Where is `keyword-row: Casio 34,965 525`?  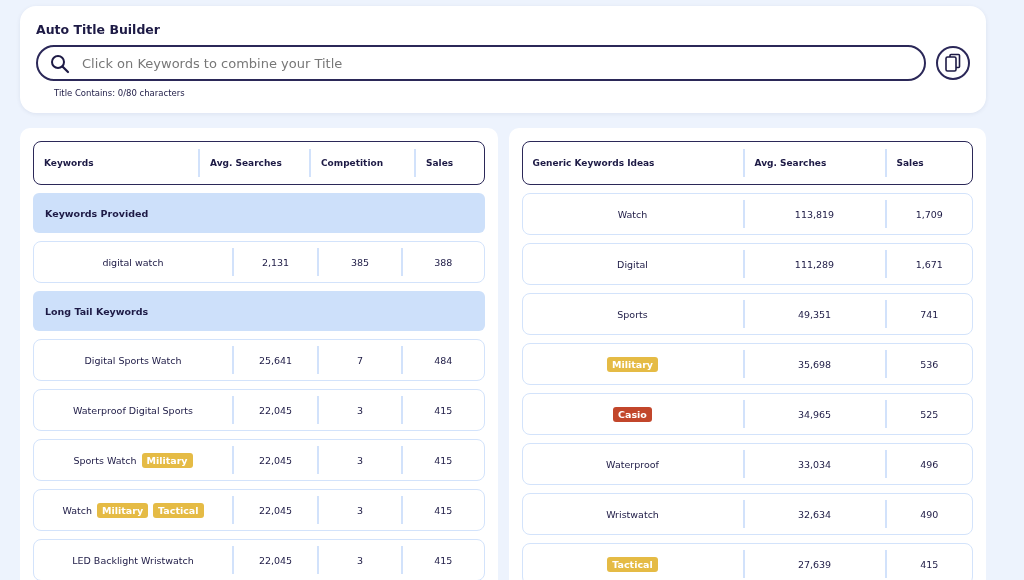 keyword-row: Casio 34,965 525 is located at coordinates (747, 414).